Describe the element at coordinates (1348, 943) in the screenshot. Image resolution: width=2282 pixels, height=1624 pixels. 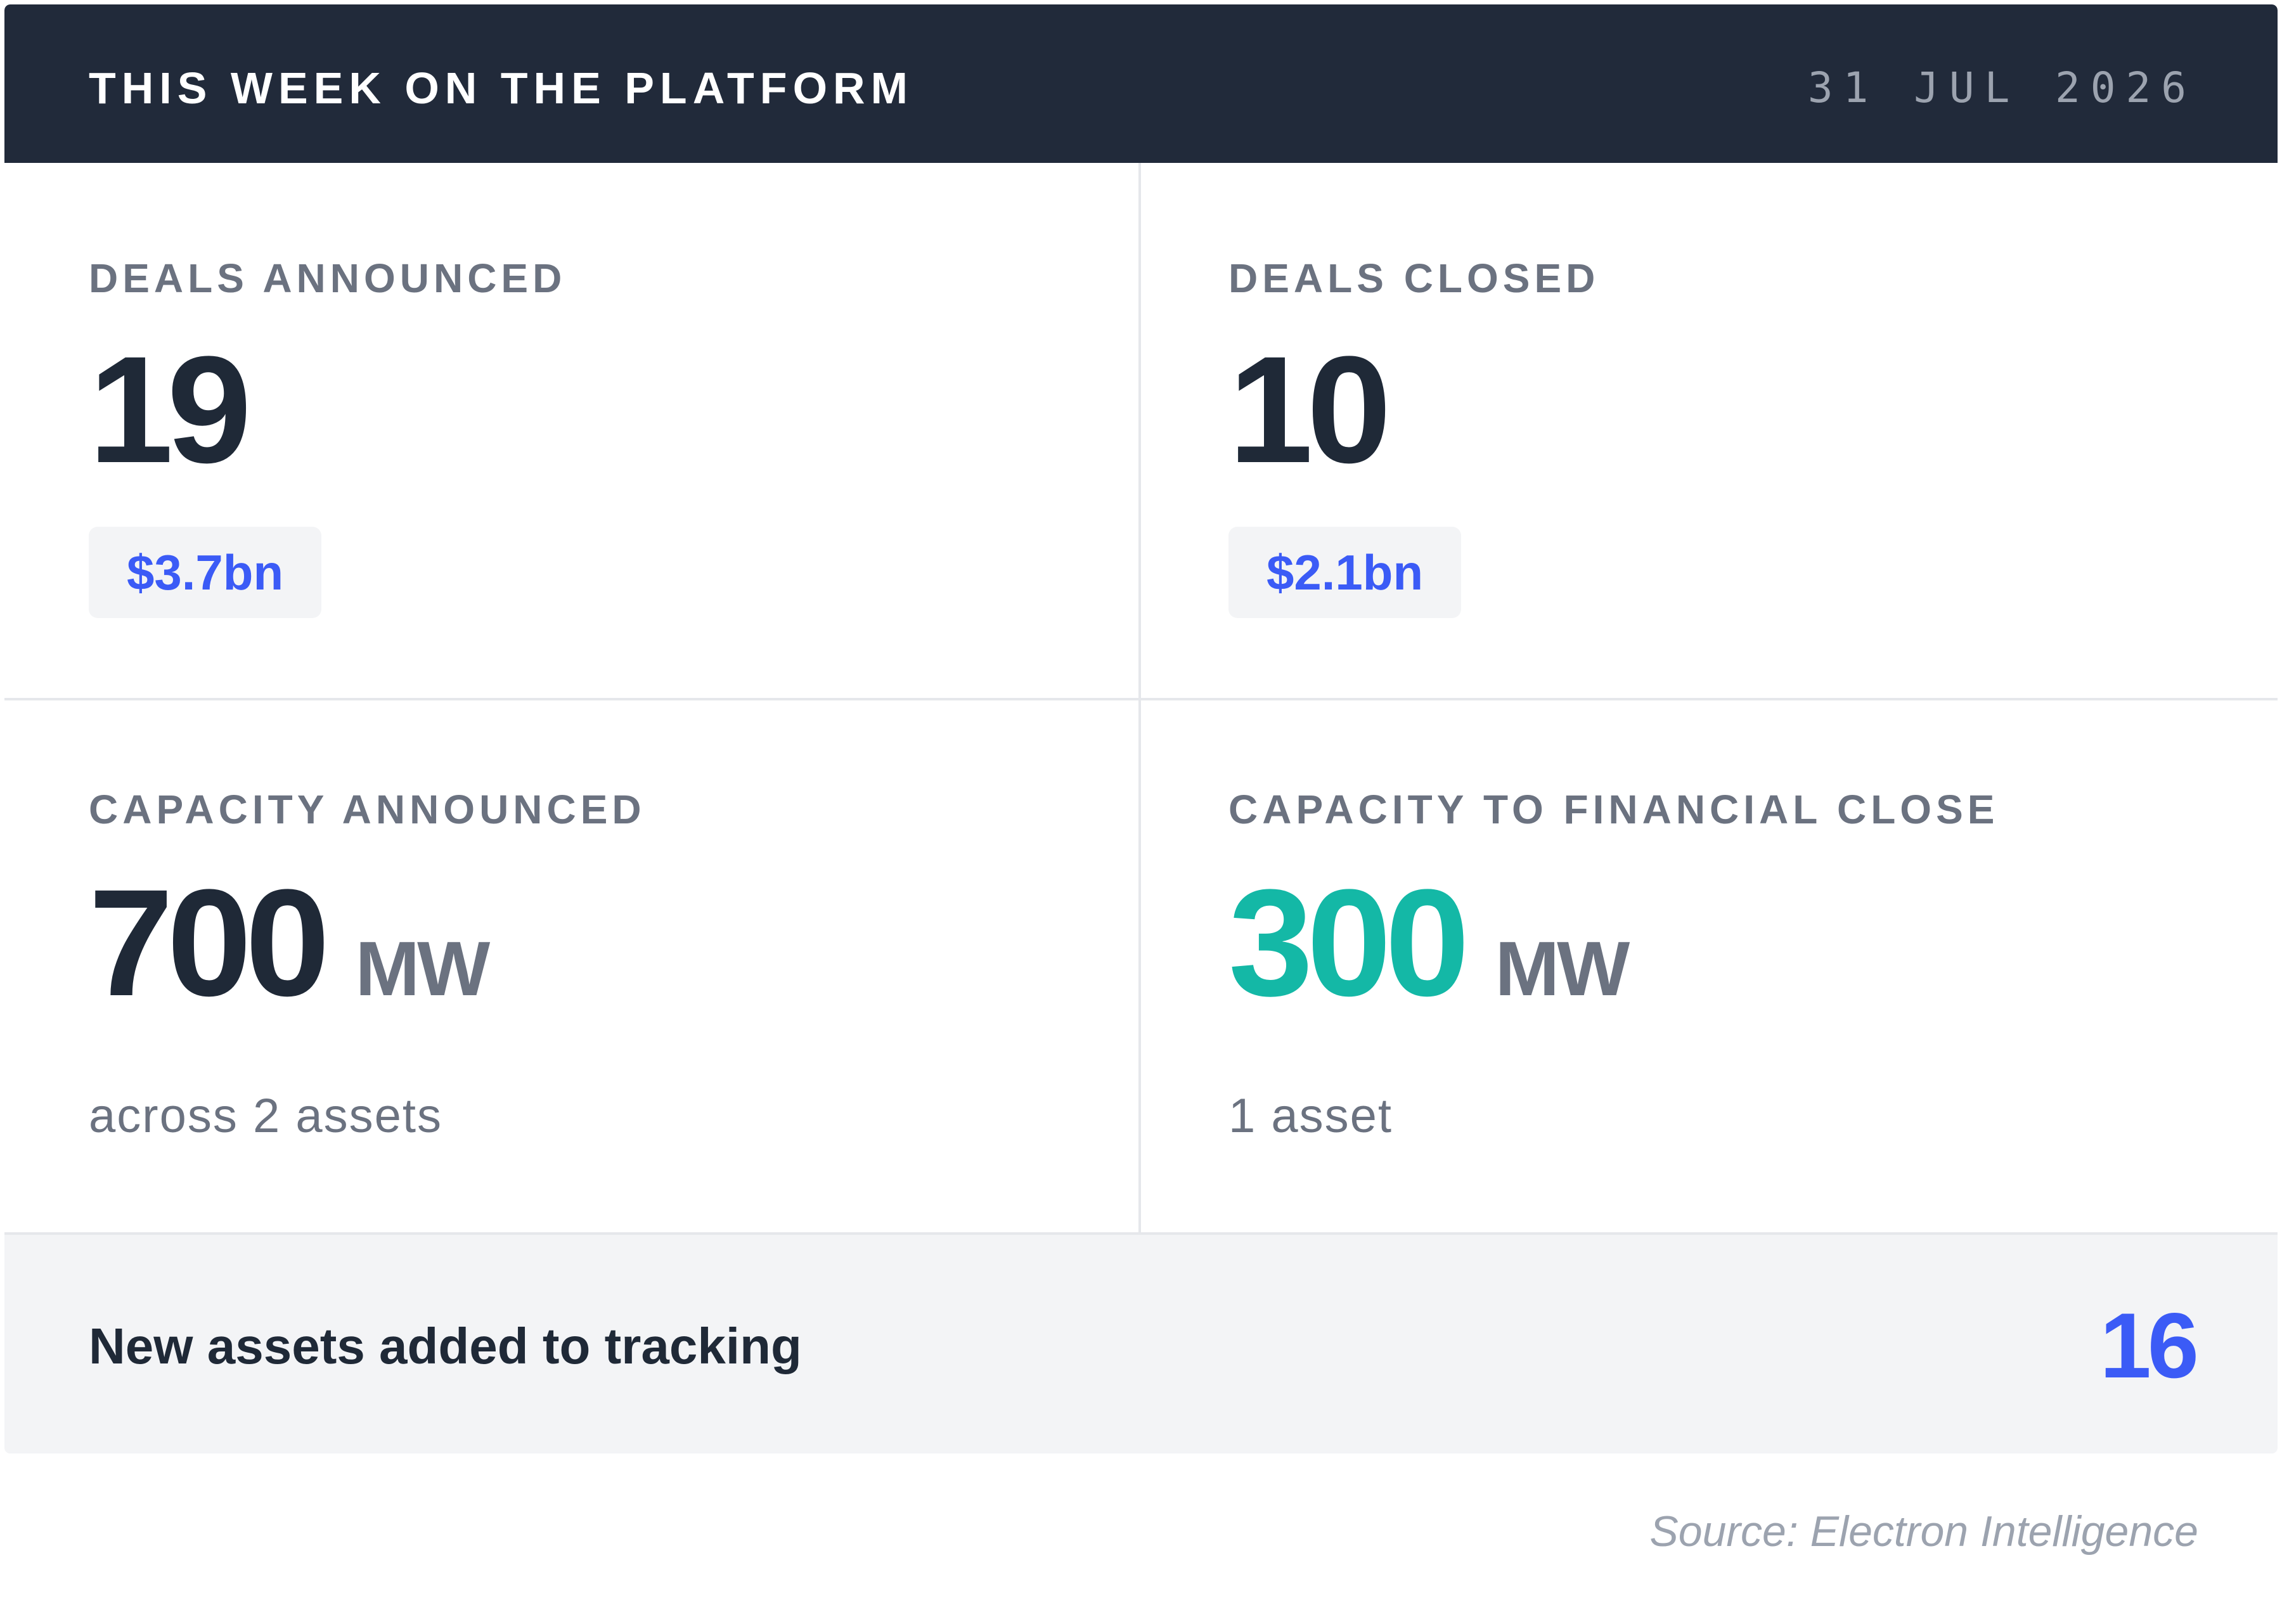
I see `capacity-financial-close-amount: 300` at that location.